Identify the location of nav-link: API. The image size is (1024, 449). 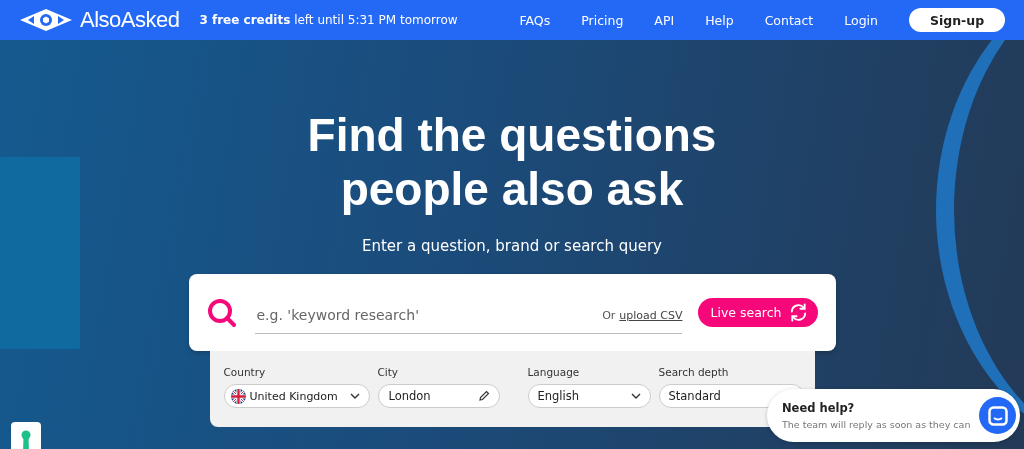
(664, 20).